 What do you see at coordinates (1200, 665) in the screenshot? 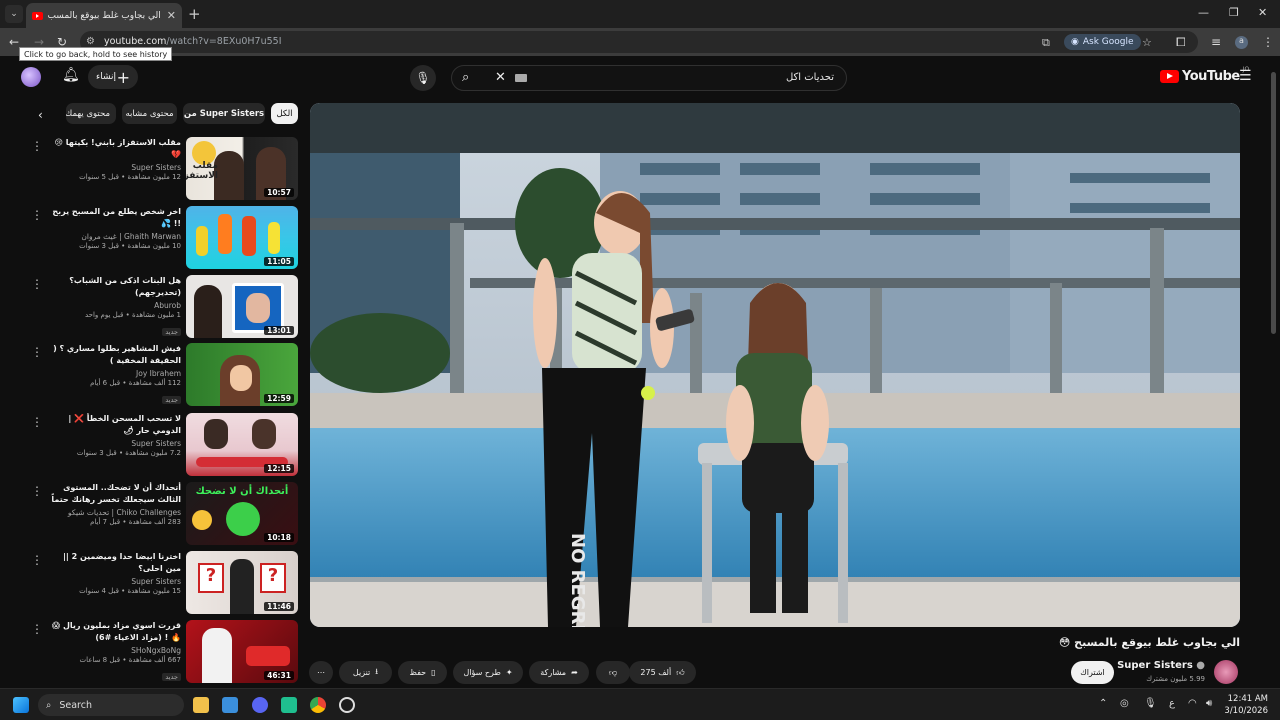
I see `verified-icon: ●` at bounding box center [1200, 665].